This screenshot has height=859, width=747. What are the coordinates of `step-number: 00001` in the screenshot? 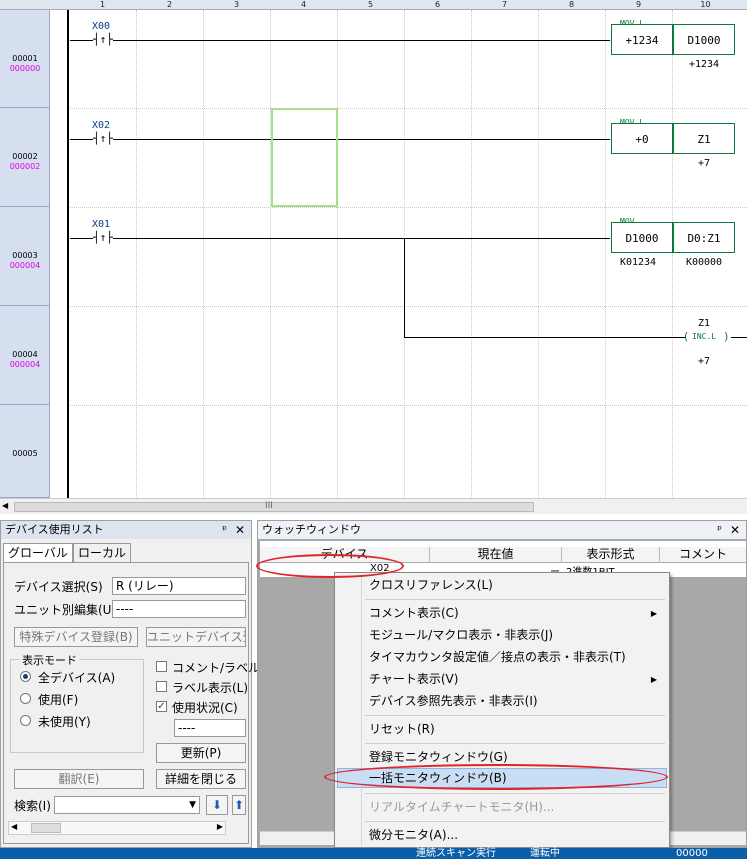 It's located at (25, 58).